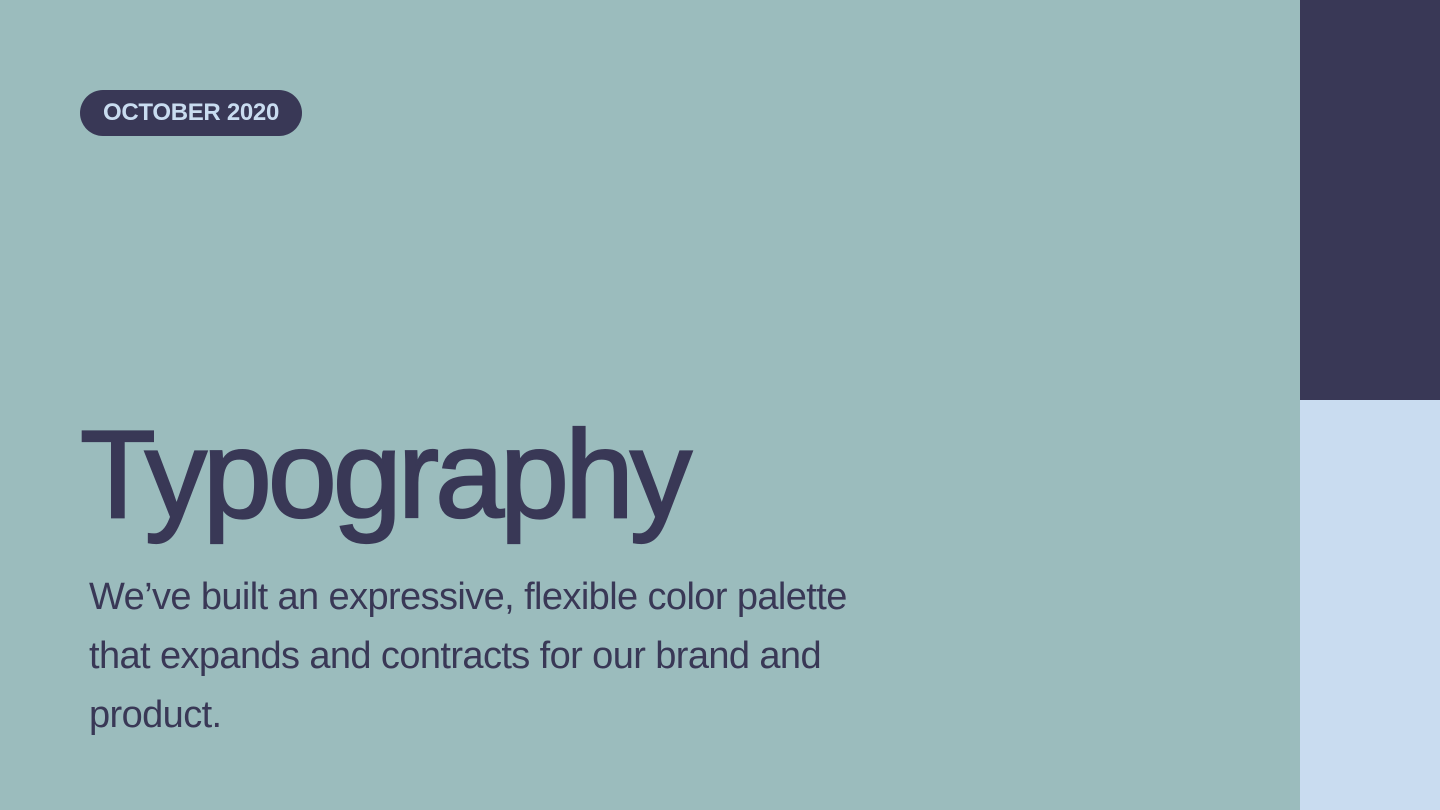 The image size is (1440, 810). I want to click on color-swatch-light, so click(1370, 605).